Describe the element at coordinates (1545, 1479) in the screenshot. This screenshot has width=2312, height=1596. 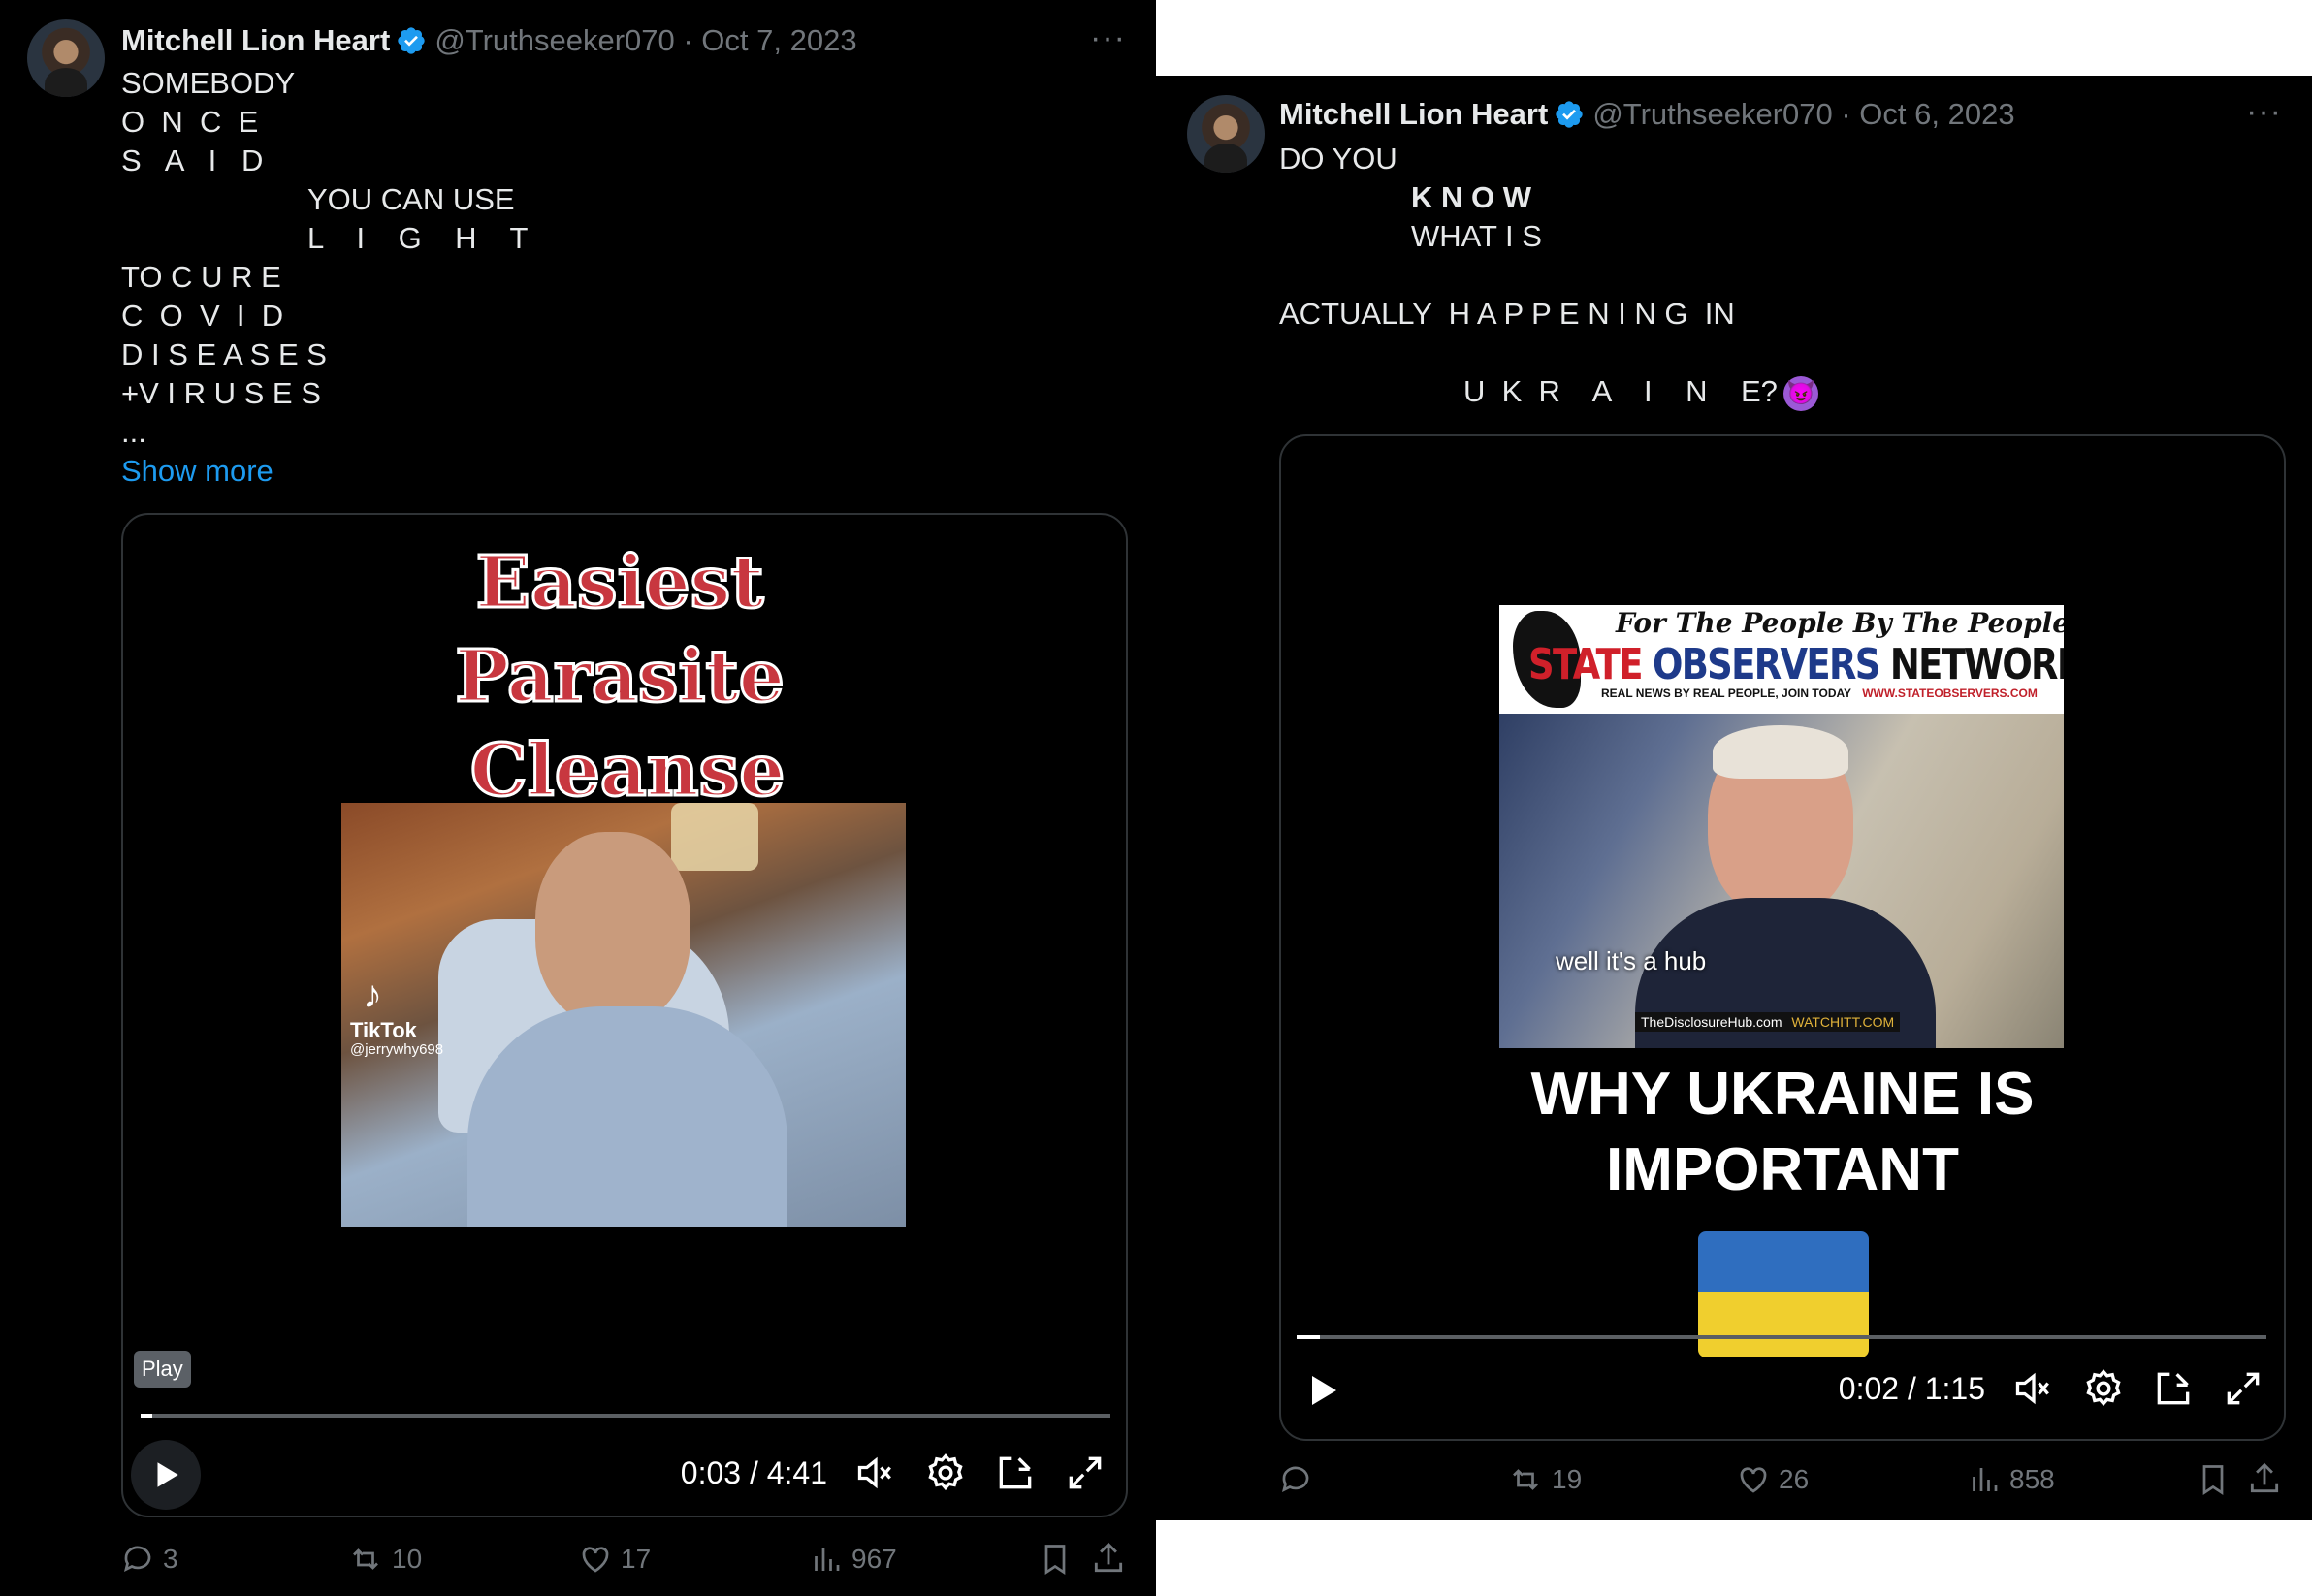
I see `repost-button: 19` at that location.